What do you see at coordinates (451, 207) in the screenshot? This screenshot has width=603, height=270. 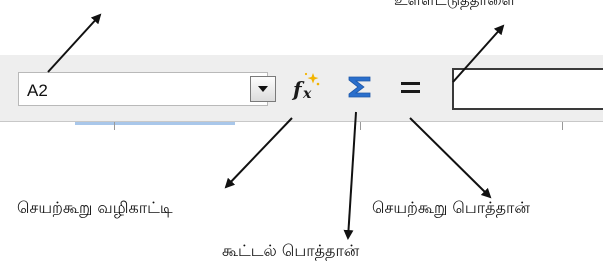 I see `caption-function: செயற்கூறு பொத்தான்` at bounding box center [451, 207].